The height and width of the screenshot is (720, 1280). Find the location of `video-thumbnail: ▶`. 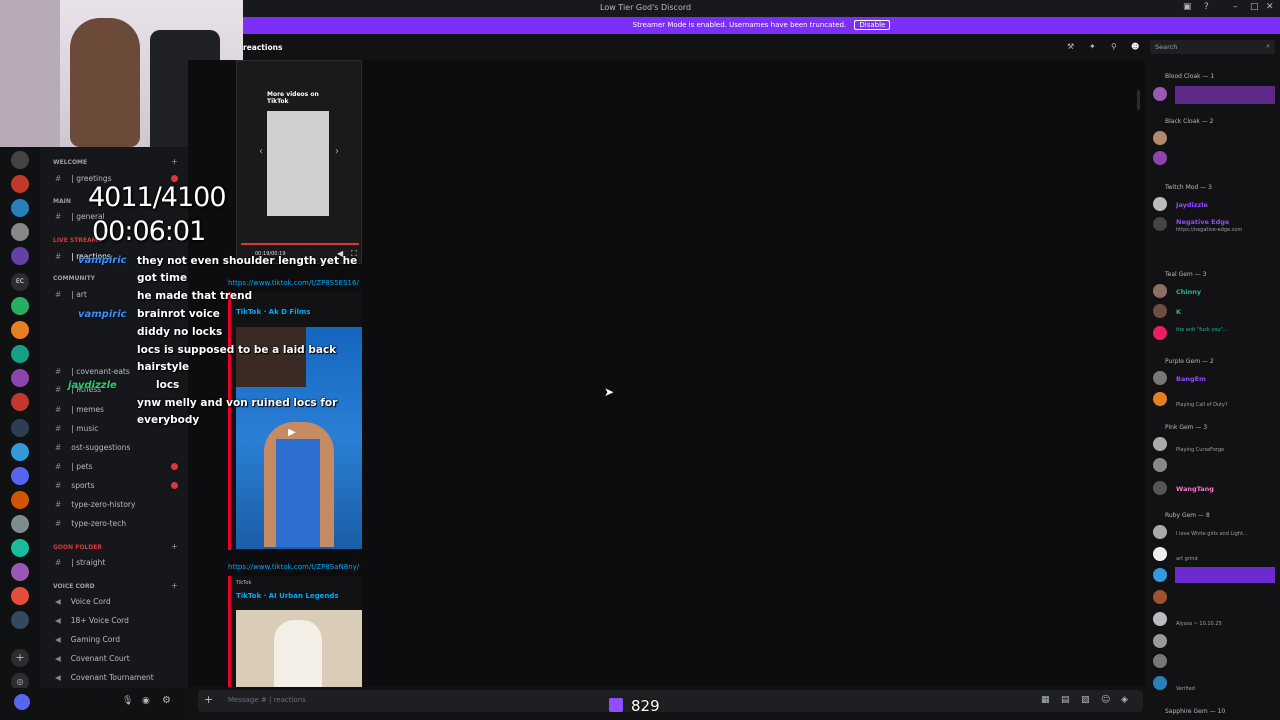

video-thumbnail: ▶ is located at coordinates (299, 438).